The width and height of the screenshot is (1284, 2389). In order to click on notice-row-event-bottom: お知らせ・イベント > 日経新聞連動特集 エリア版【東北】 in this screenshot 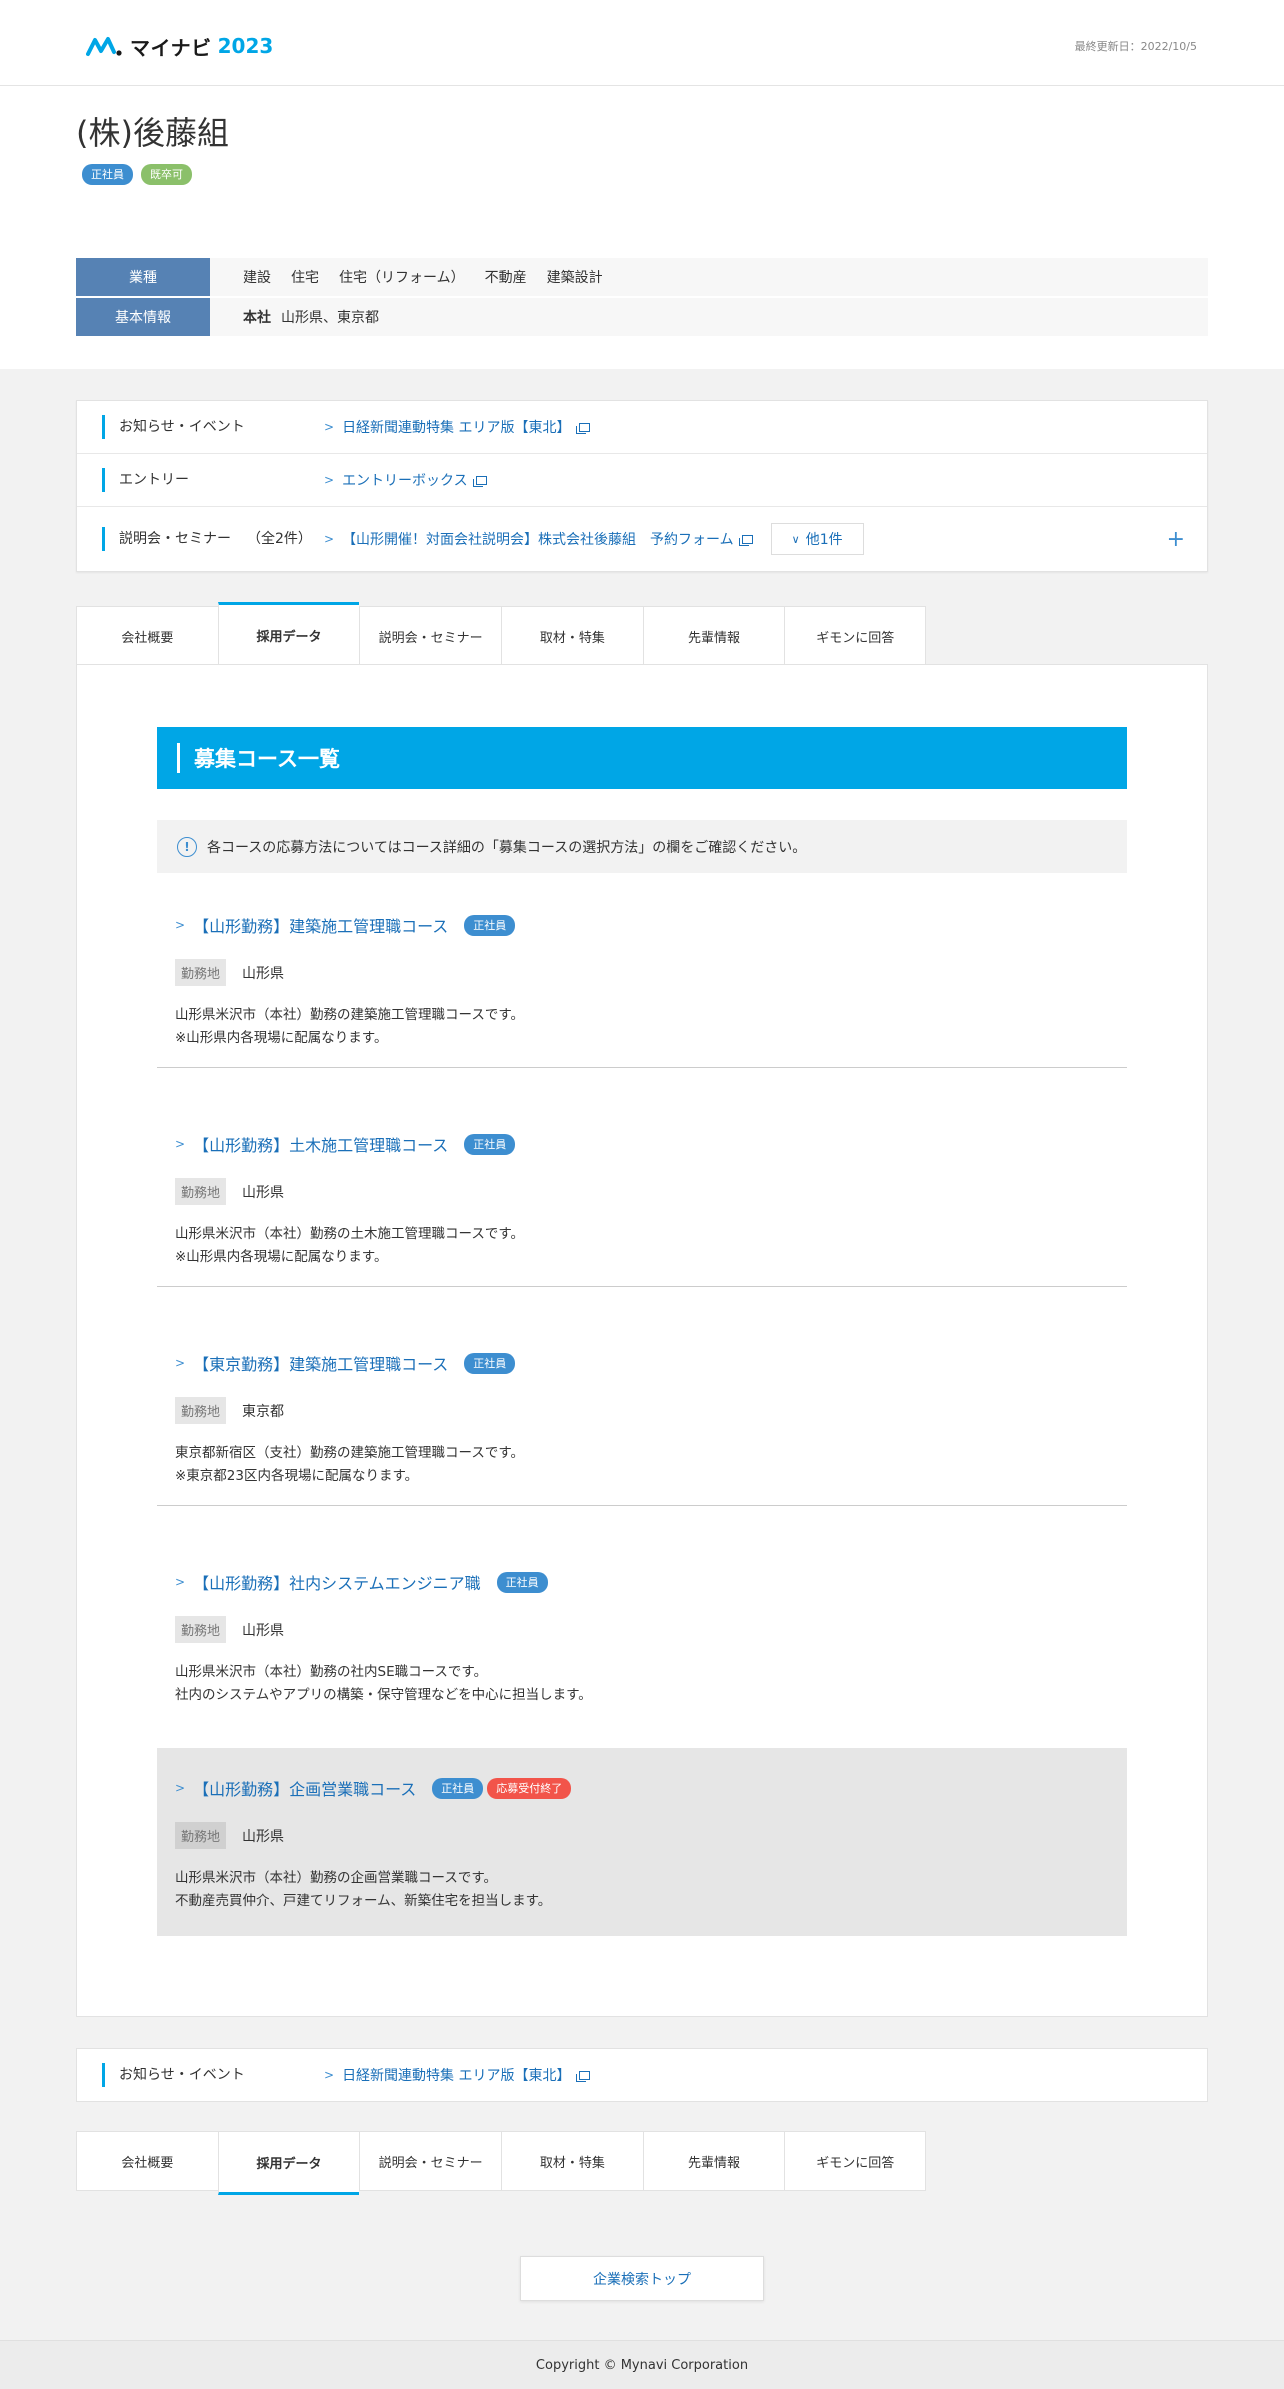, I will do `click(642, 2075)`.